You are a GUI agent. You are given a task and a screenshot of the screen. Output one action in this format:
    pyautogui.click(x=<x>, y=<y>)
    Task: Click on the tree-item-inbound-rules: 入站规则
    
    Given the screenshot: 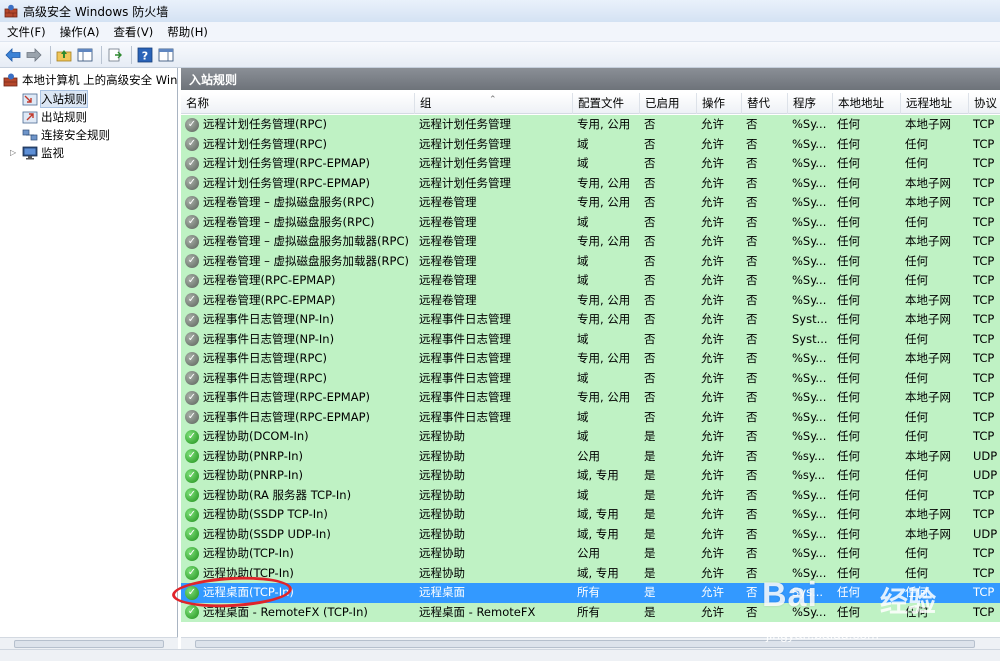 What is the action you would take?
    pyautogui.click(x=55, y=99)
    